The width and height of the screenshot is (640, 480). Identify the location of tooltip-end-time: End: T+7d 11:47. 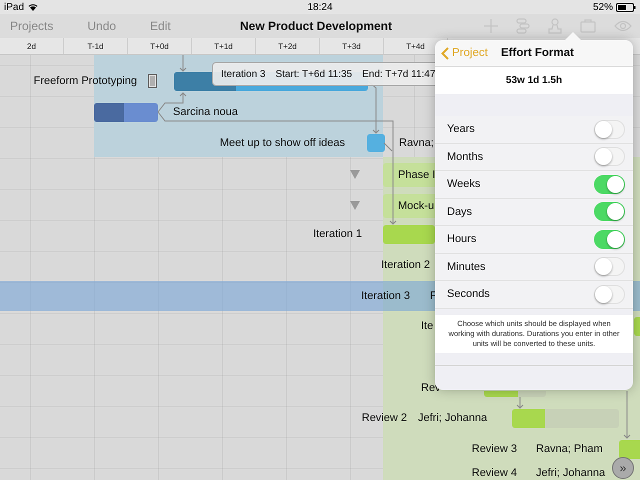
(399, 74).